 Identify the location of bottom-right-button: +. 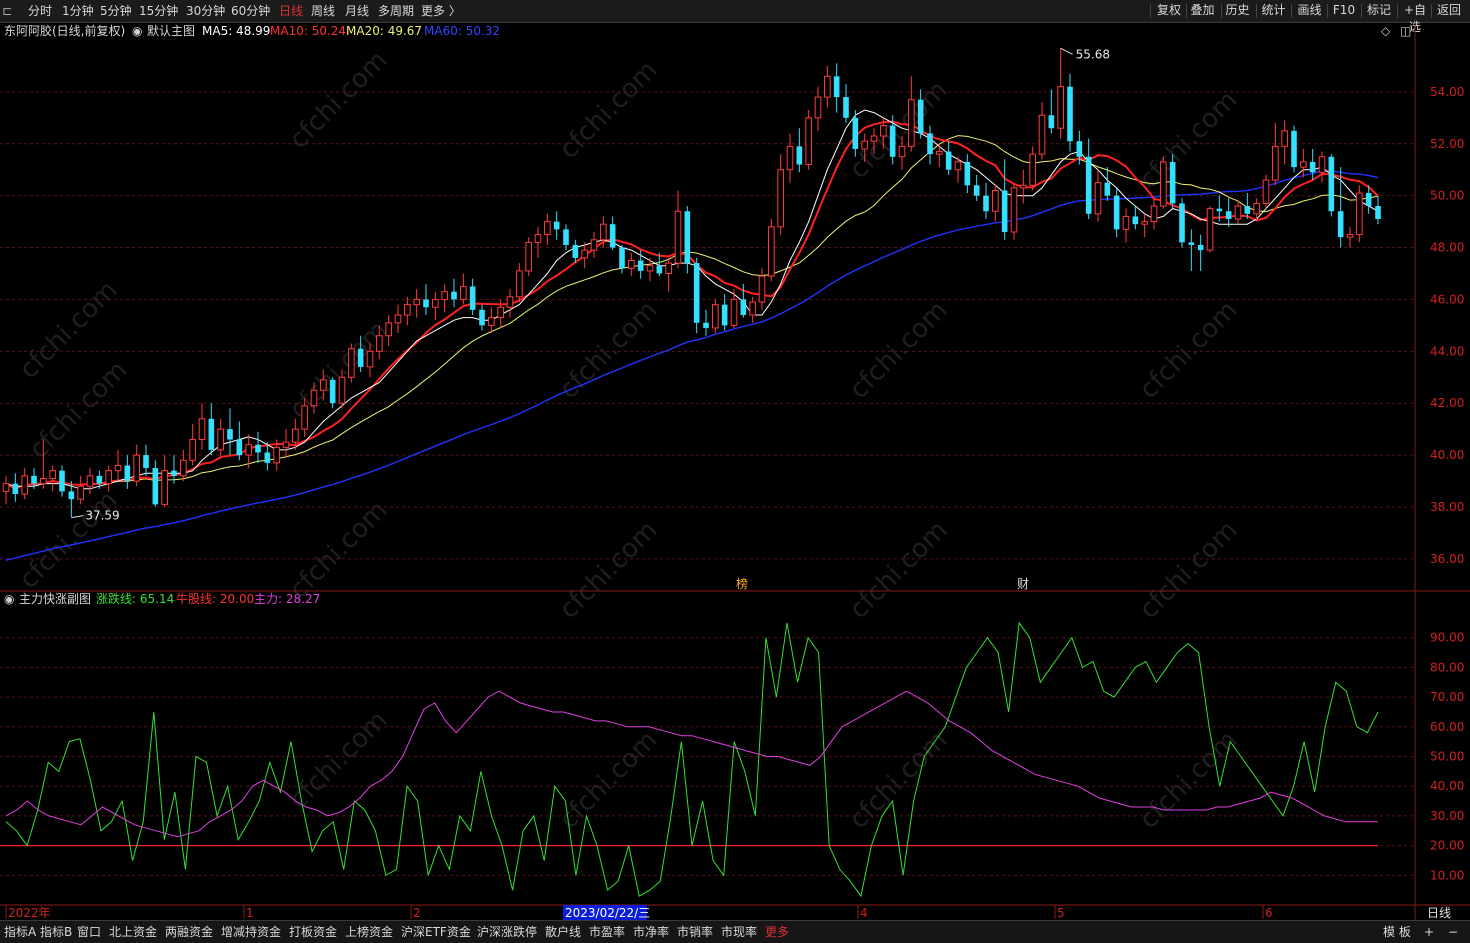
(1429, 932).